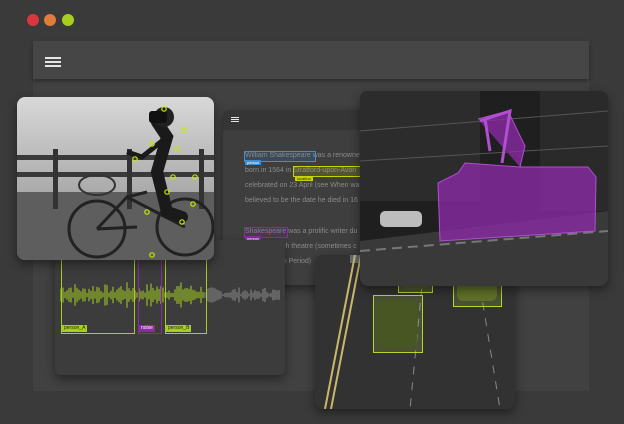 Image resolution: width=624 pixels, height=424 pixels. What do you see at coordinates (302, 185) in the screenshot?
I see `text-line: celebrated on 23 April (see When wa` at bounding box center [302, 185].